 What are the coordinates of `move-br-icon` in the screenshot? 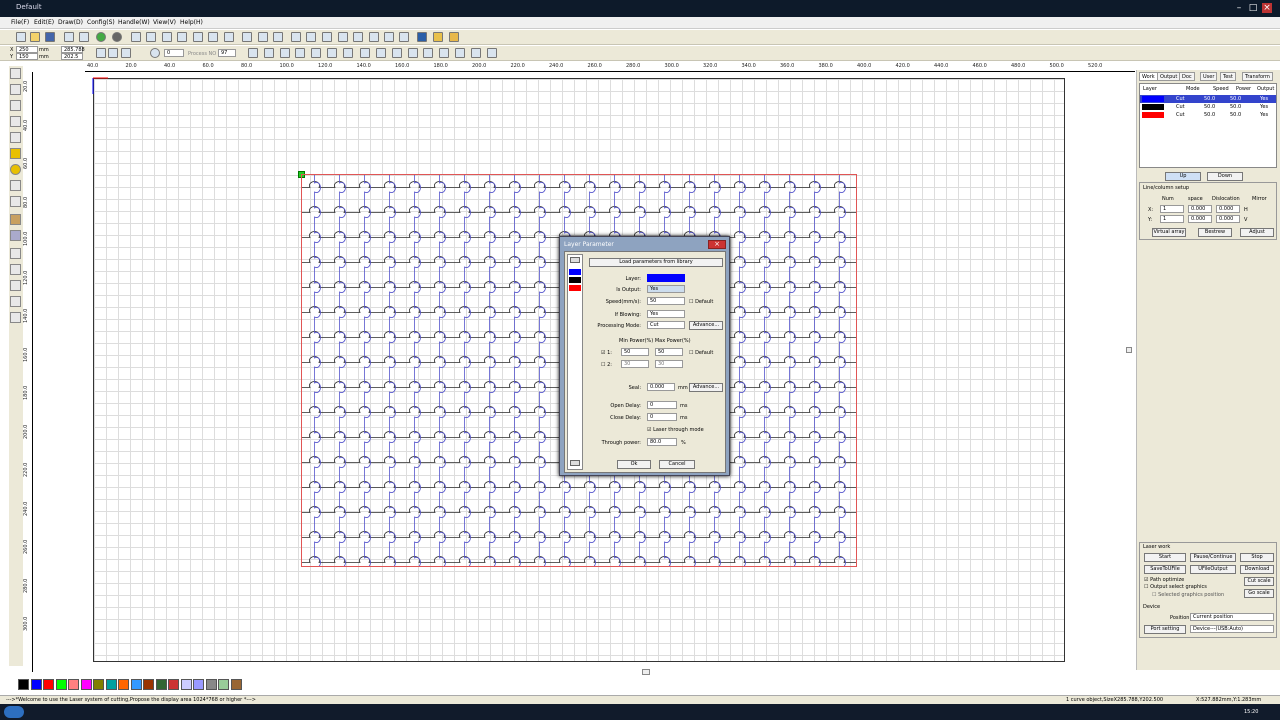 It's located at (492, 53).